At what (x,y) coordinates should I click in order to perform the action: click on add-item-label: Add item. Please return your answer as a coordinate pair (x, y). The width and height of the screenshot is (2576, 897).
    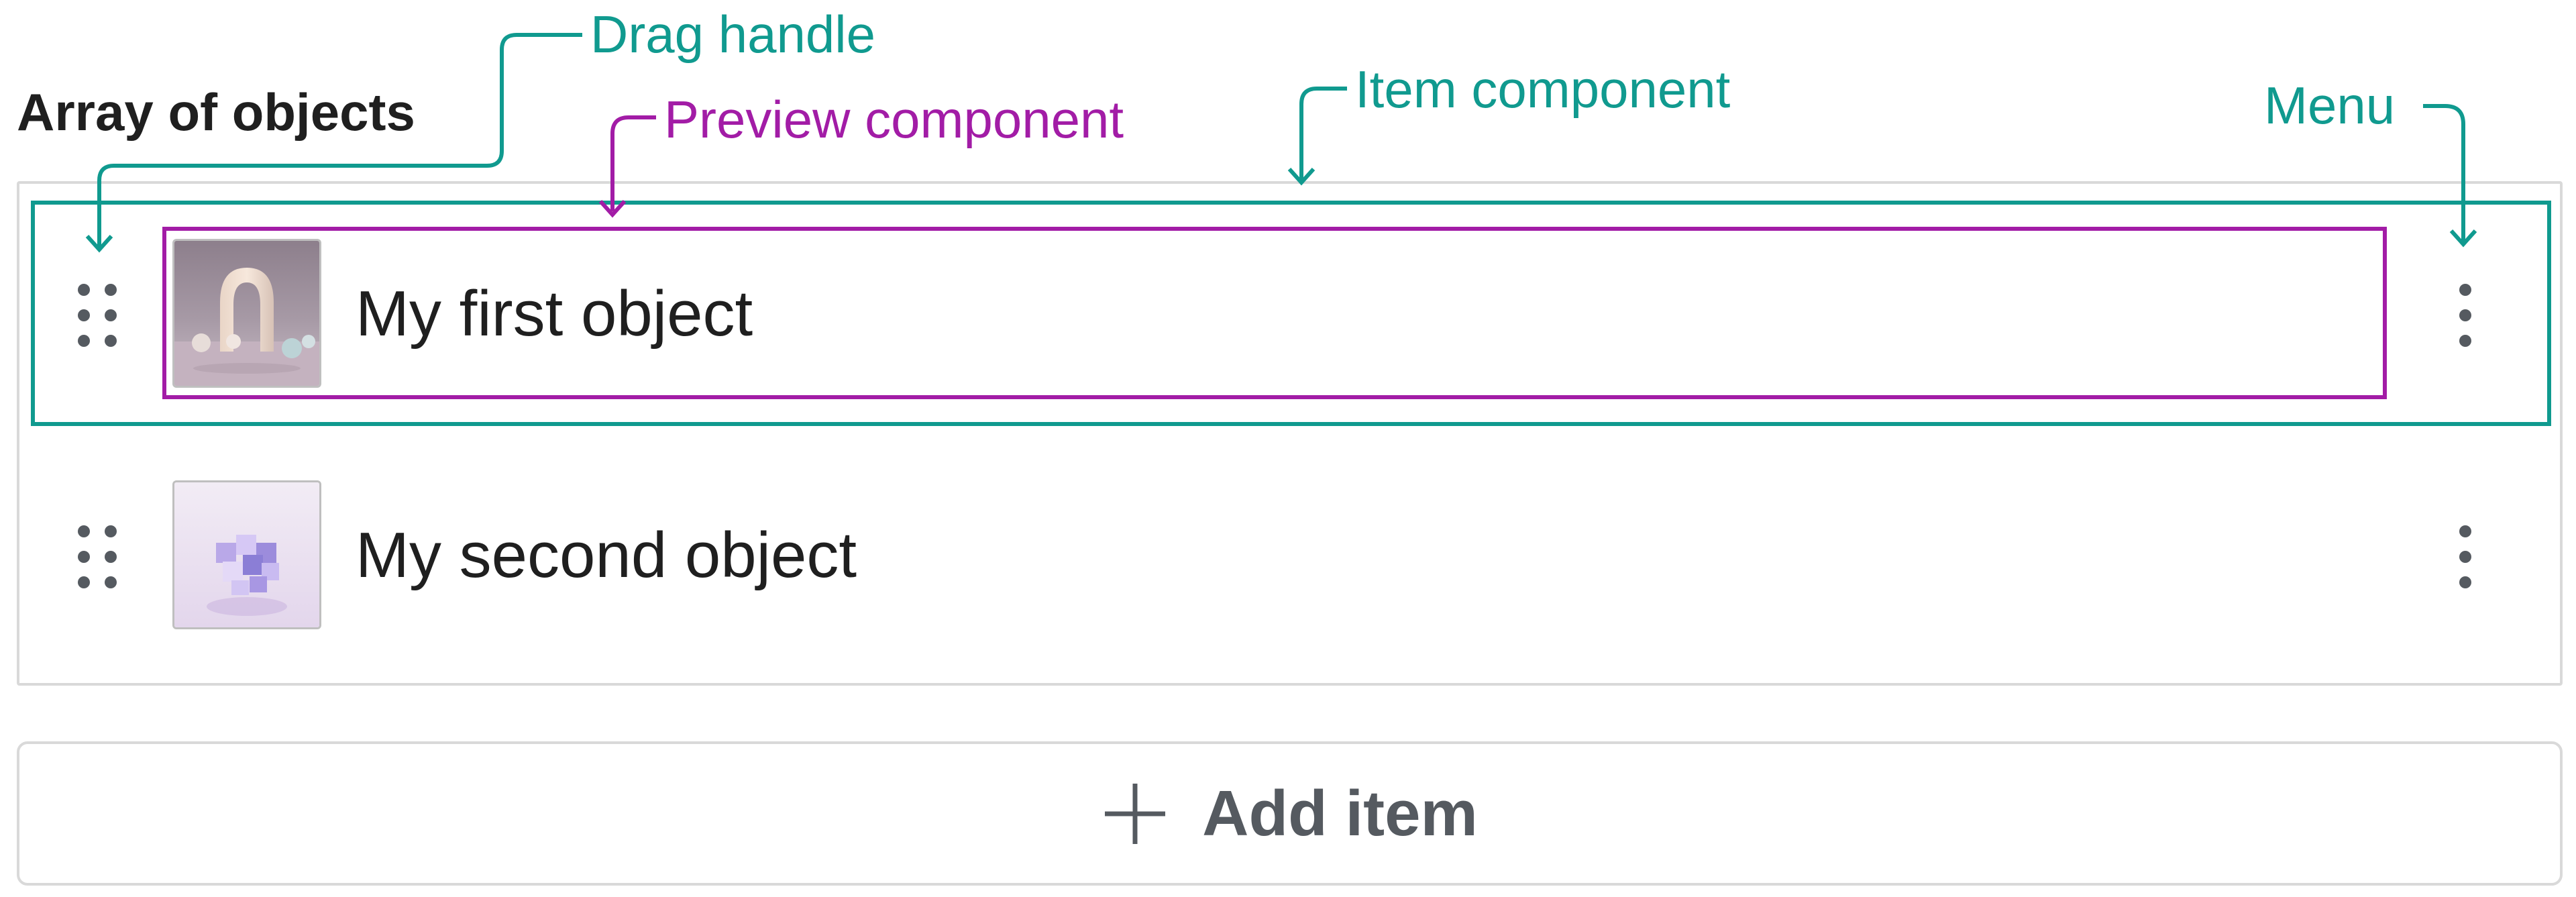
    Looking at the image, I should click on (1340, 813).